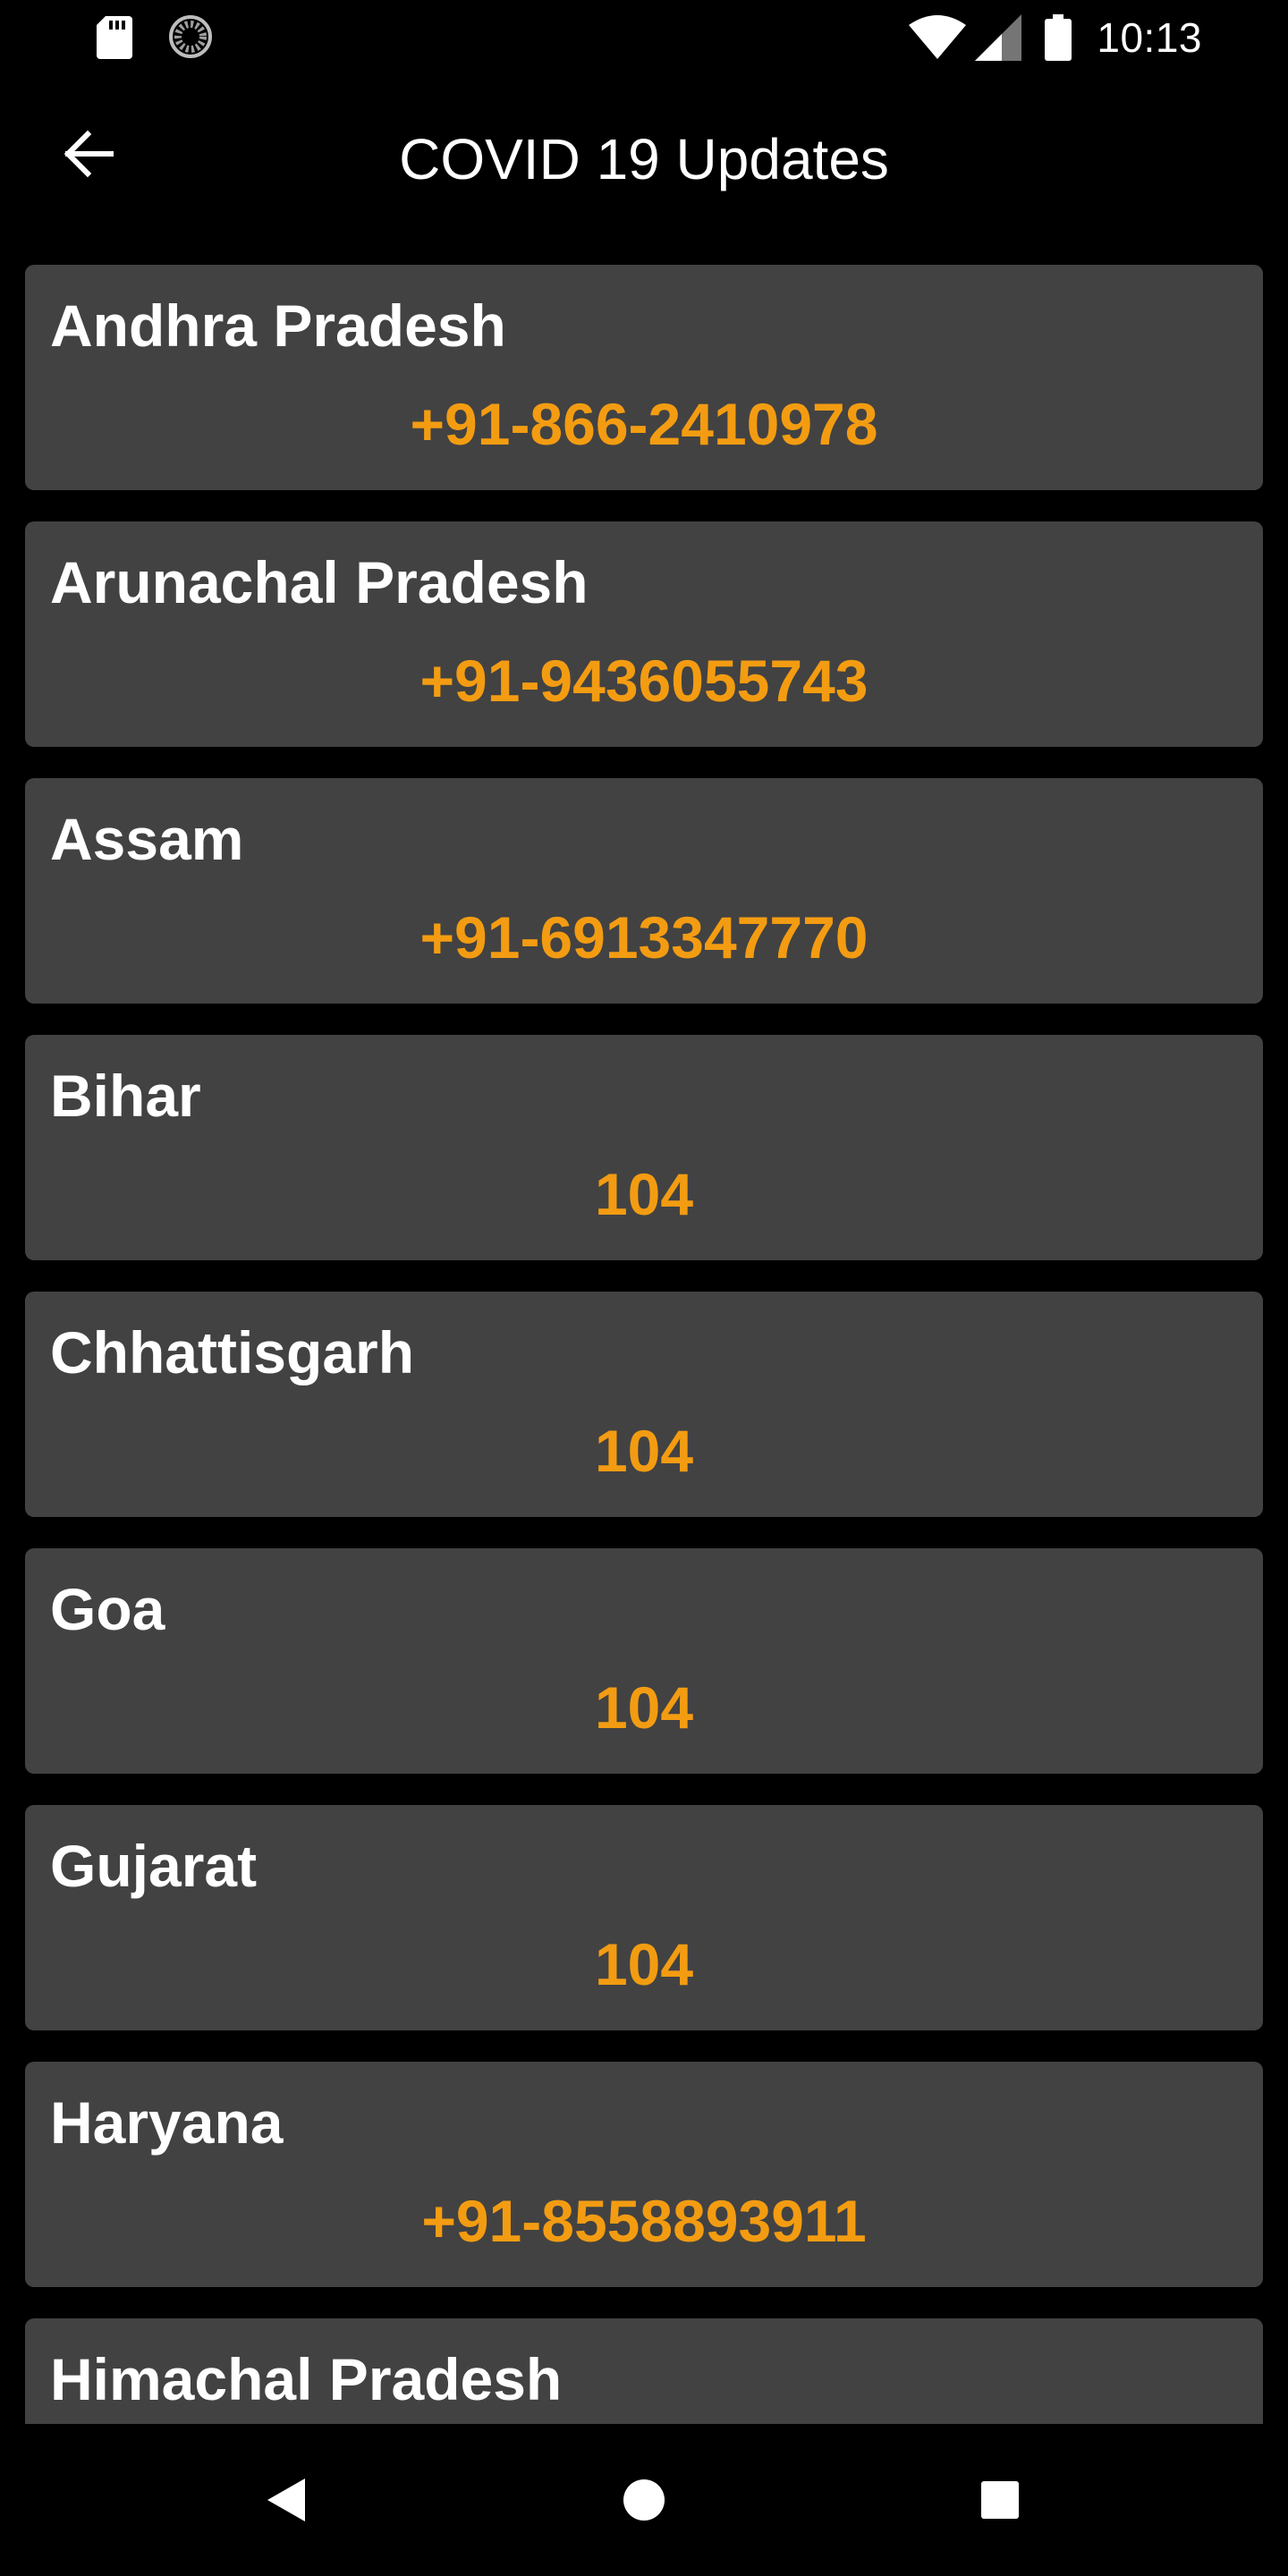  I want to click on app-bar: COVID 19 Updates, so click(644, 164).